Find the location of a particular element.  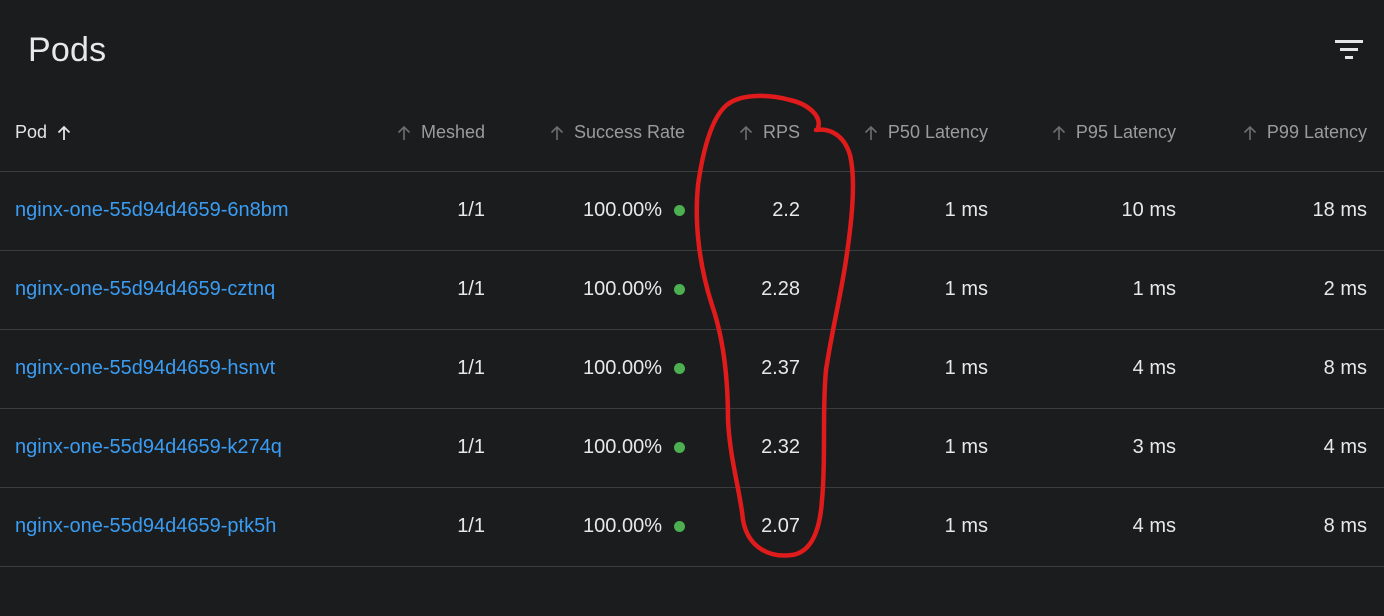

column-header-pod: Pod is located at coordinates (185, 132).